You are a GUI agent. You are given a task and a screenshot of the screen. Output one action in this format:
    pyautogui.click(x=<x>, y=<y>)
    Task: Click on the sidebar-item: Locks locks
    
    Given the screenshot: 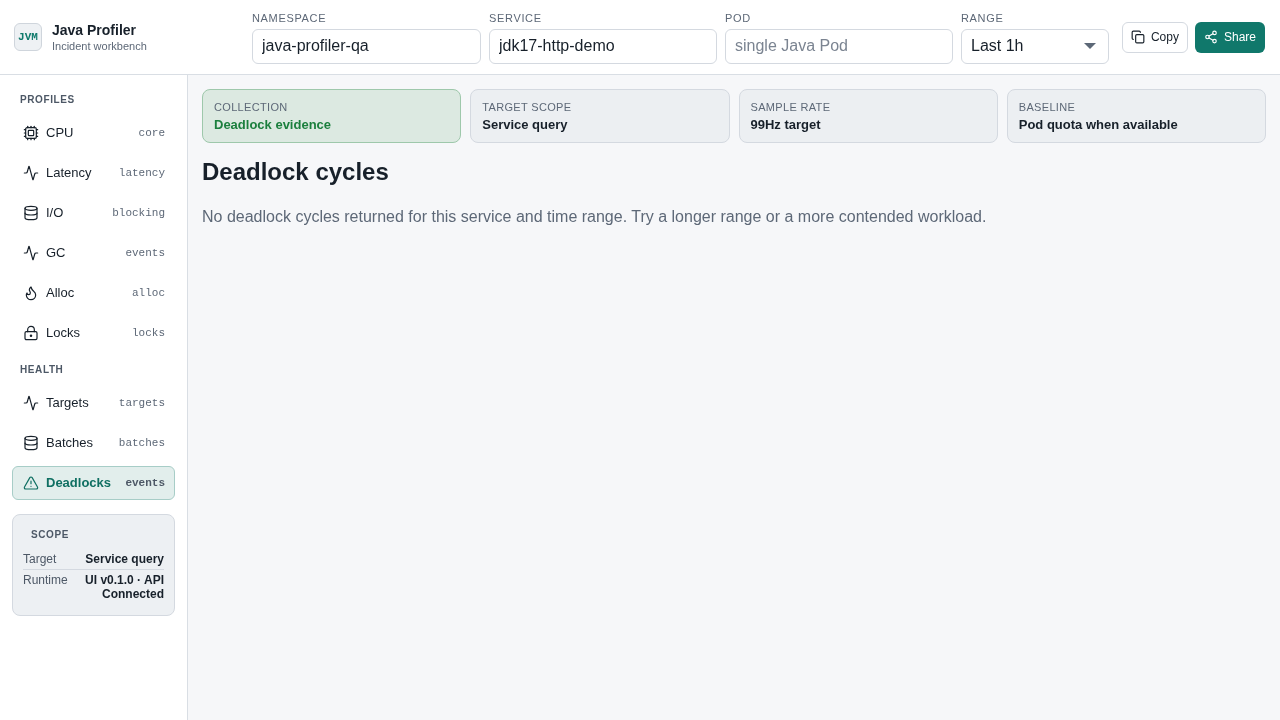 What is the action you would take?
    pyautogui.click(x=93, y=333)
    